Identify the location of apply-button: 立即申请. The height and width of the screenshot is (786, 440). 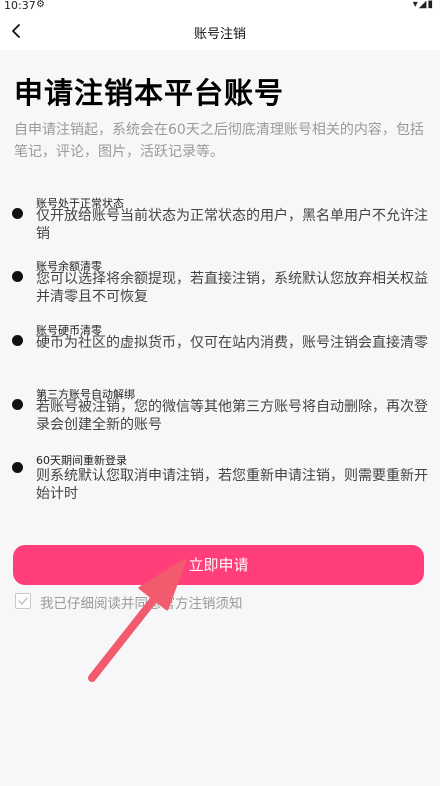
(218, 565).